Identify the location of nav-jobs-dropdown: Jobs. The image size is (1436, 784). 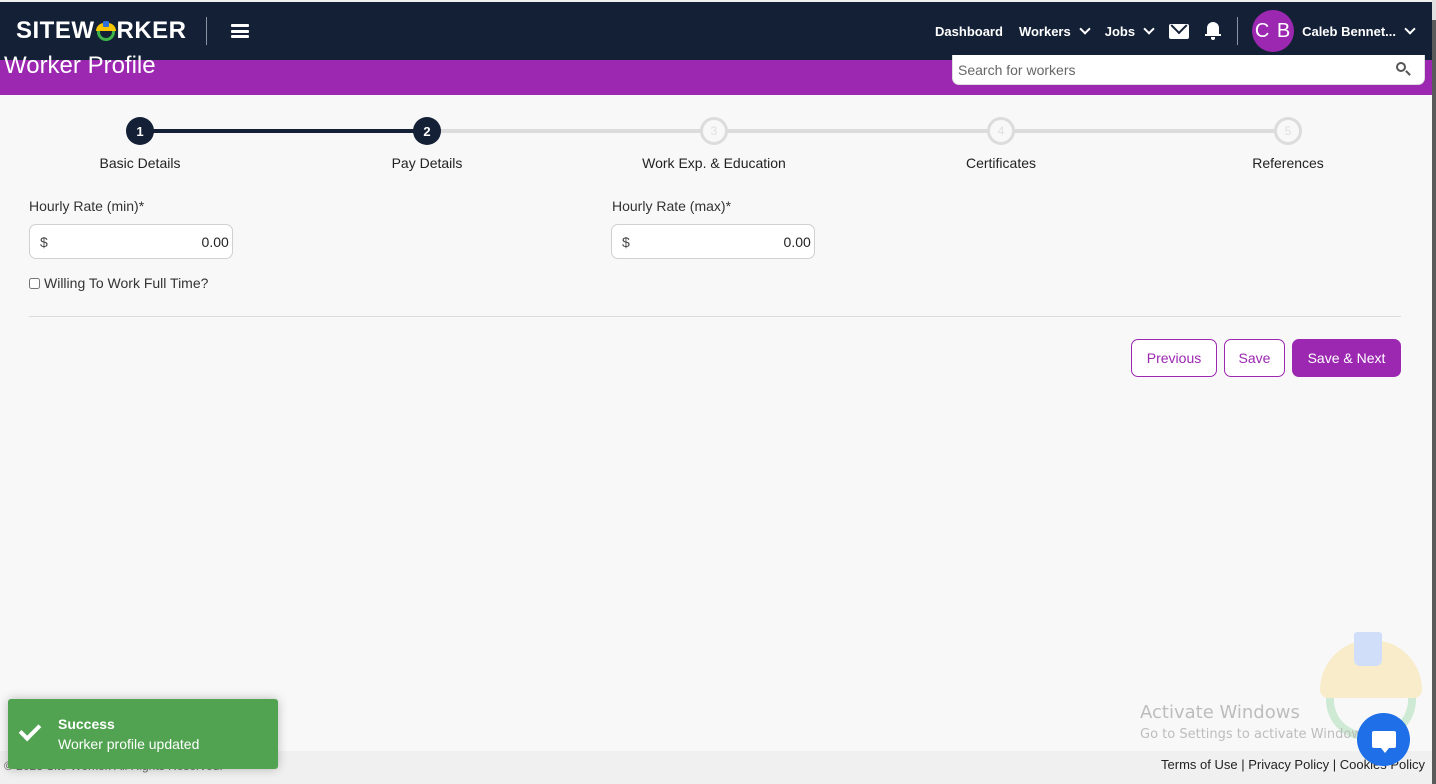
(1129, 30).